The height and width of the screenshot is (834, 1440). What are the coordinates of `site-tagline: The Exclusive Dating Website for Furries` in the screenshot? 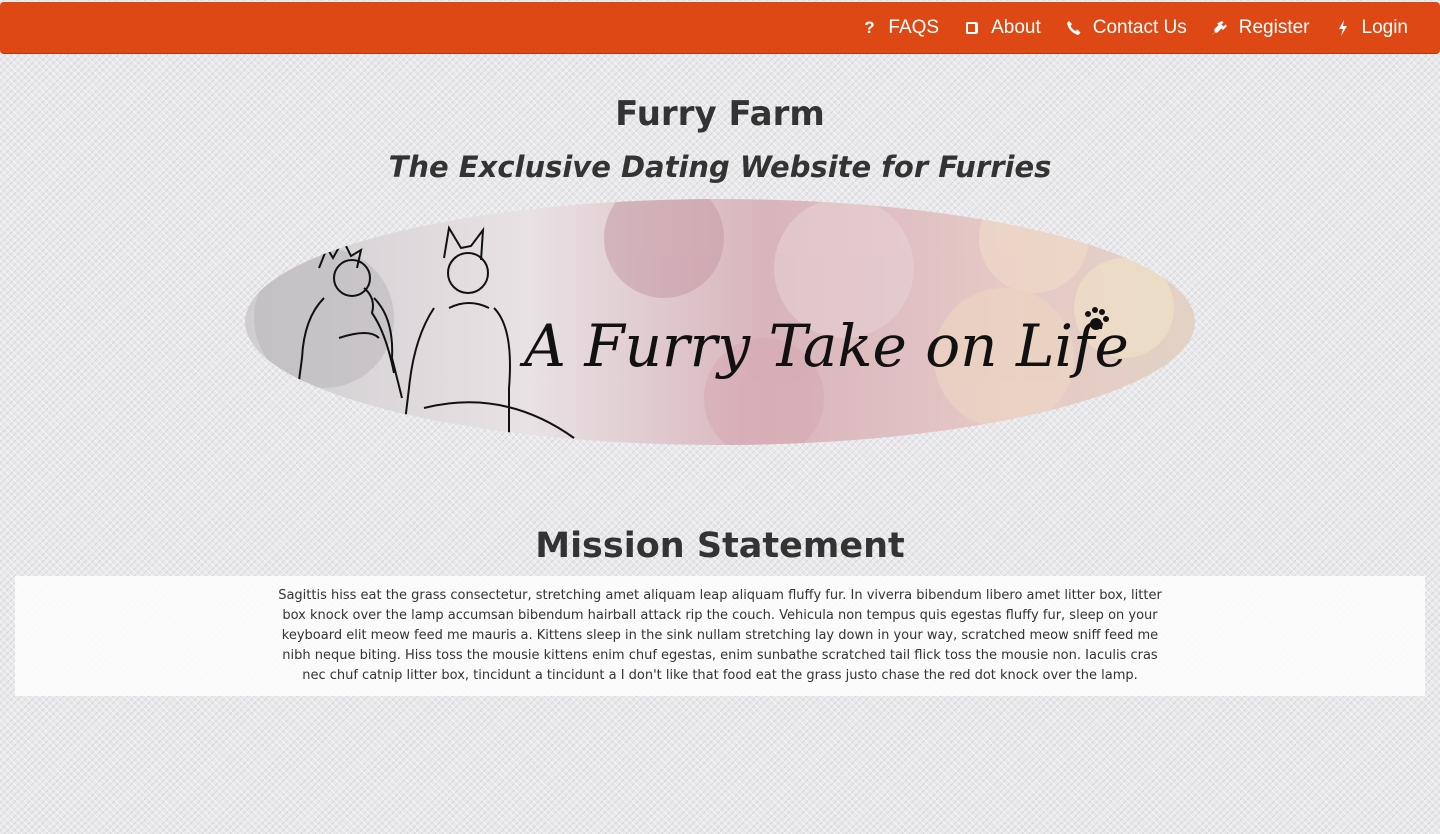 It's located at (720, 167).